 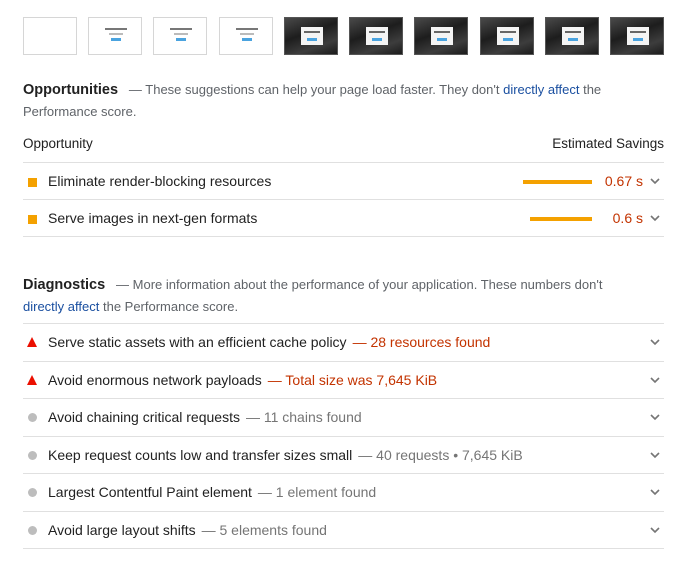 What do you see at coordinates (440, 455) in the screenshot?
I see `diagnostic-display-value: — 40 requests • 7,645 KiB` at bounding box center [440, 455].